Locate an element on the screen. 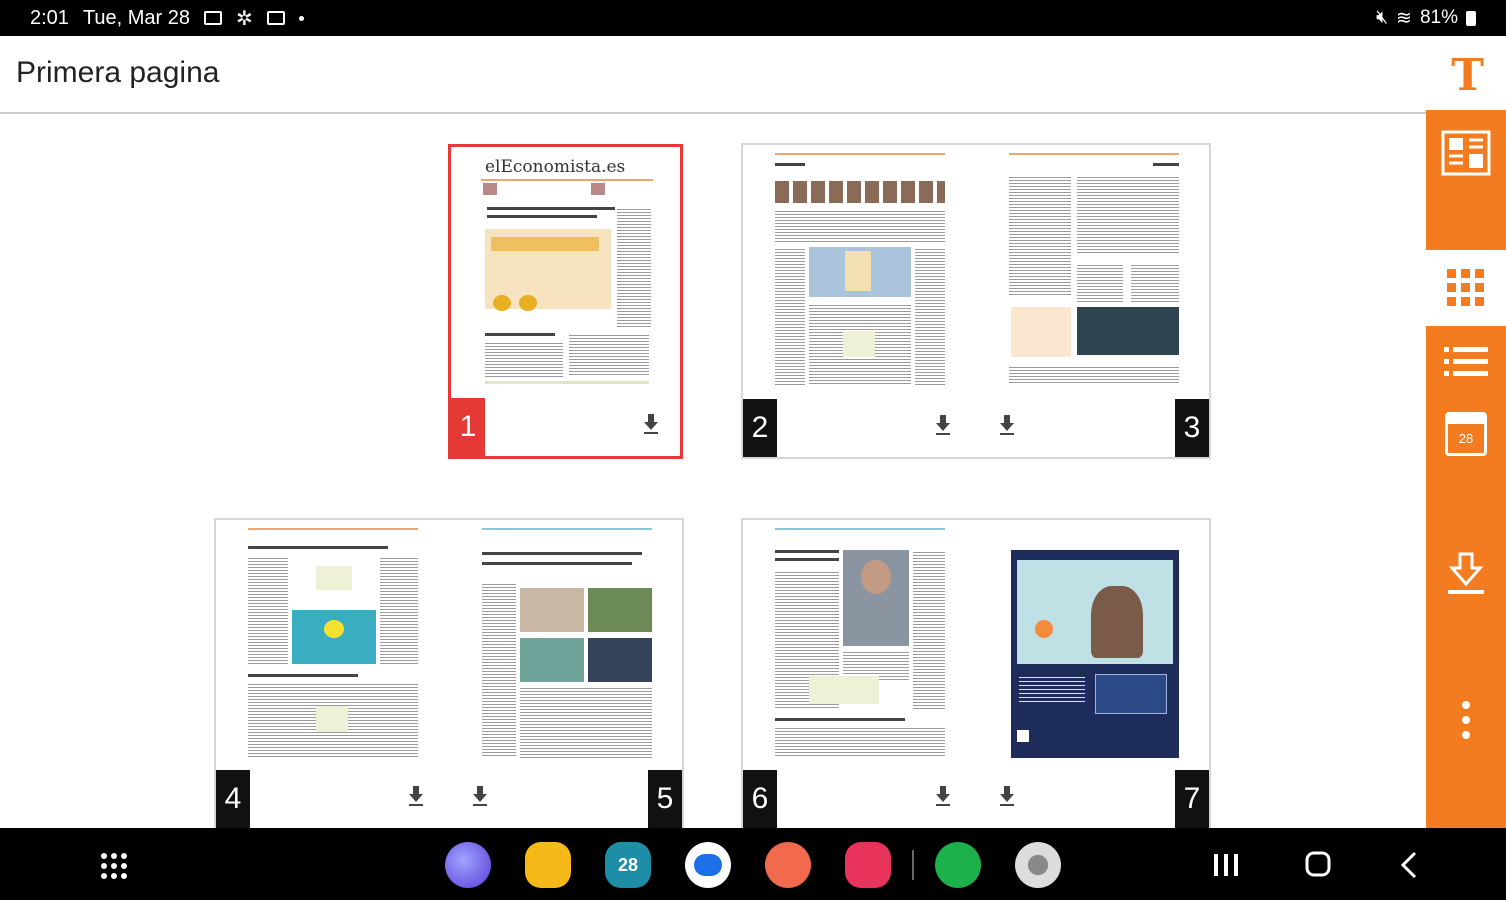 The height and width of the screenshot is (900, 1506). calendar-day: 28 is located at coordinates (1466, 438).